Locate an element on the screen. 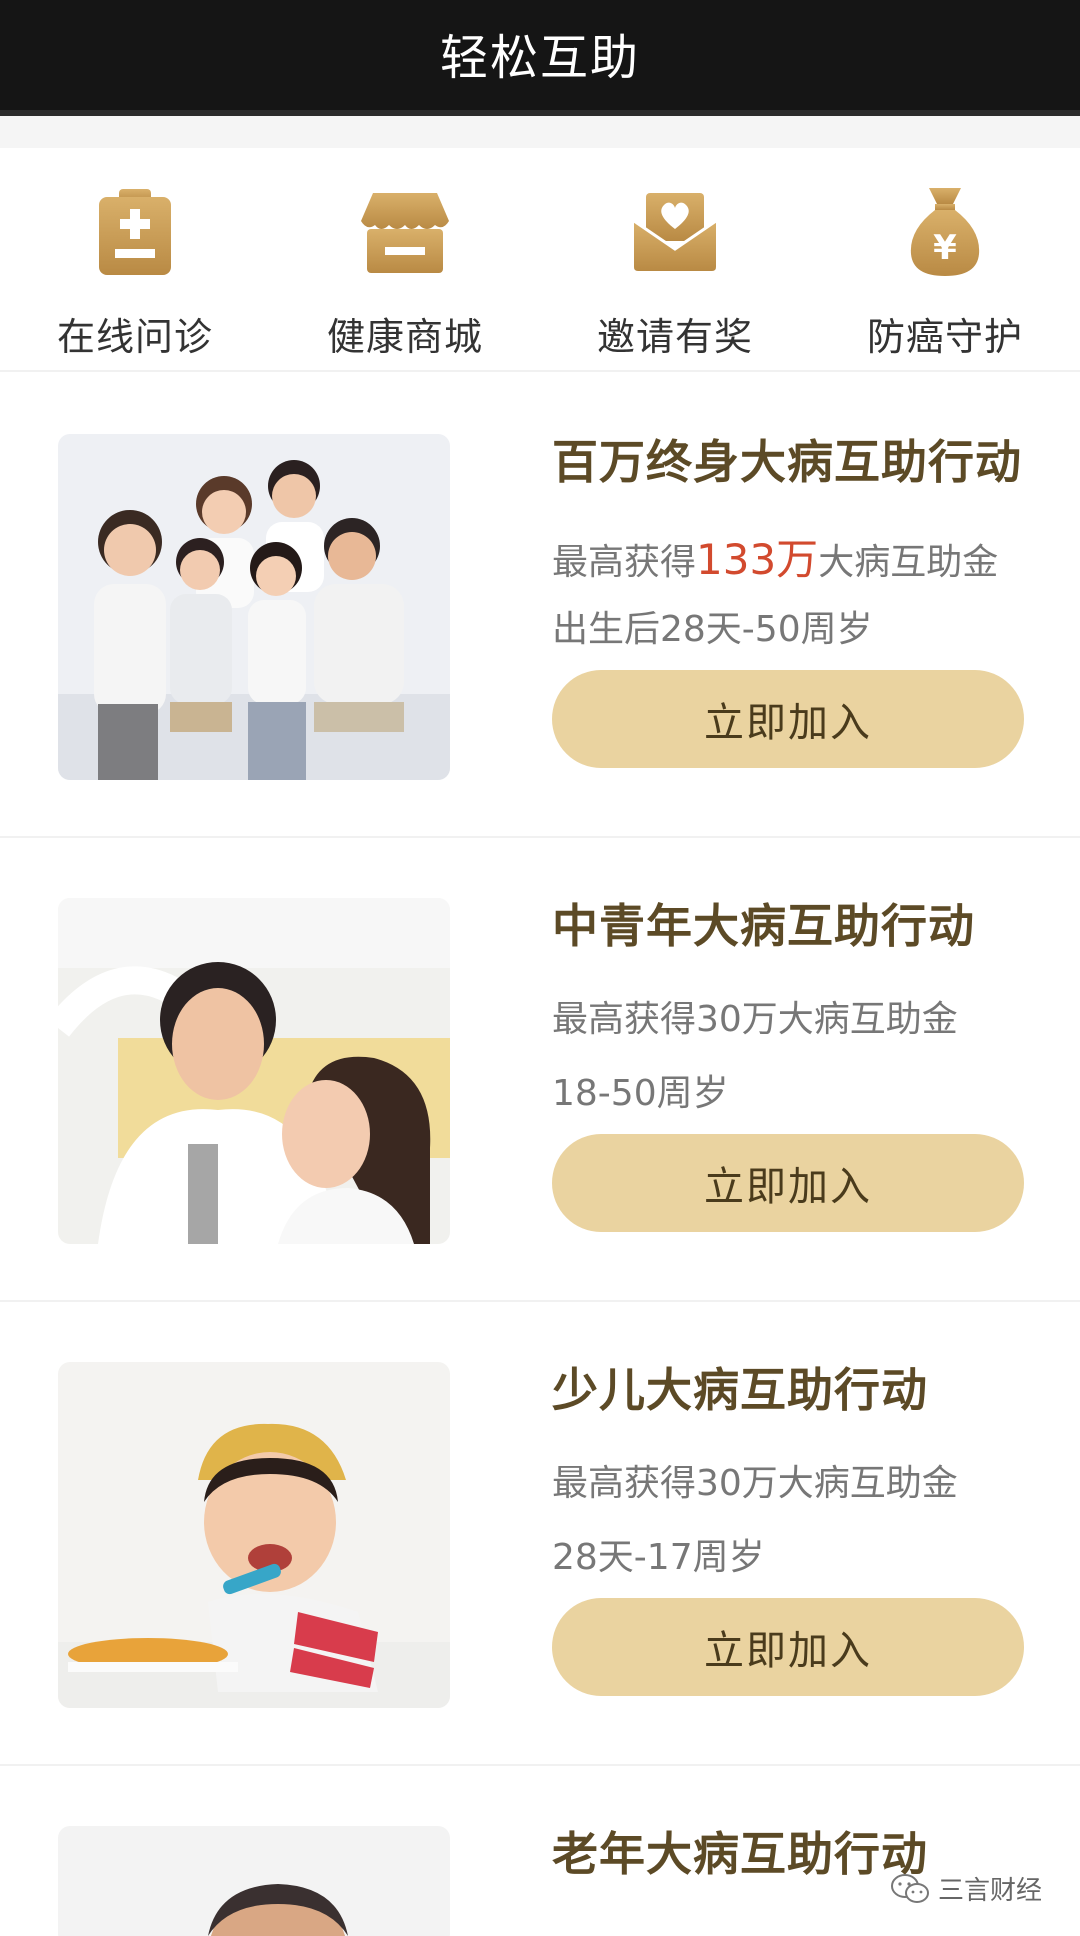  benefit-amount: 133万 is located at coordinates (757, 559).